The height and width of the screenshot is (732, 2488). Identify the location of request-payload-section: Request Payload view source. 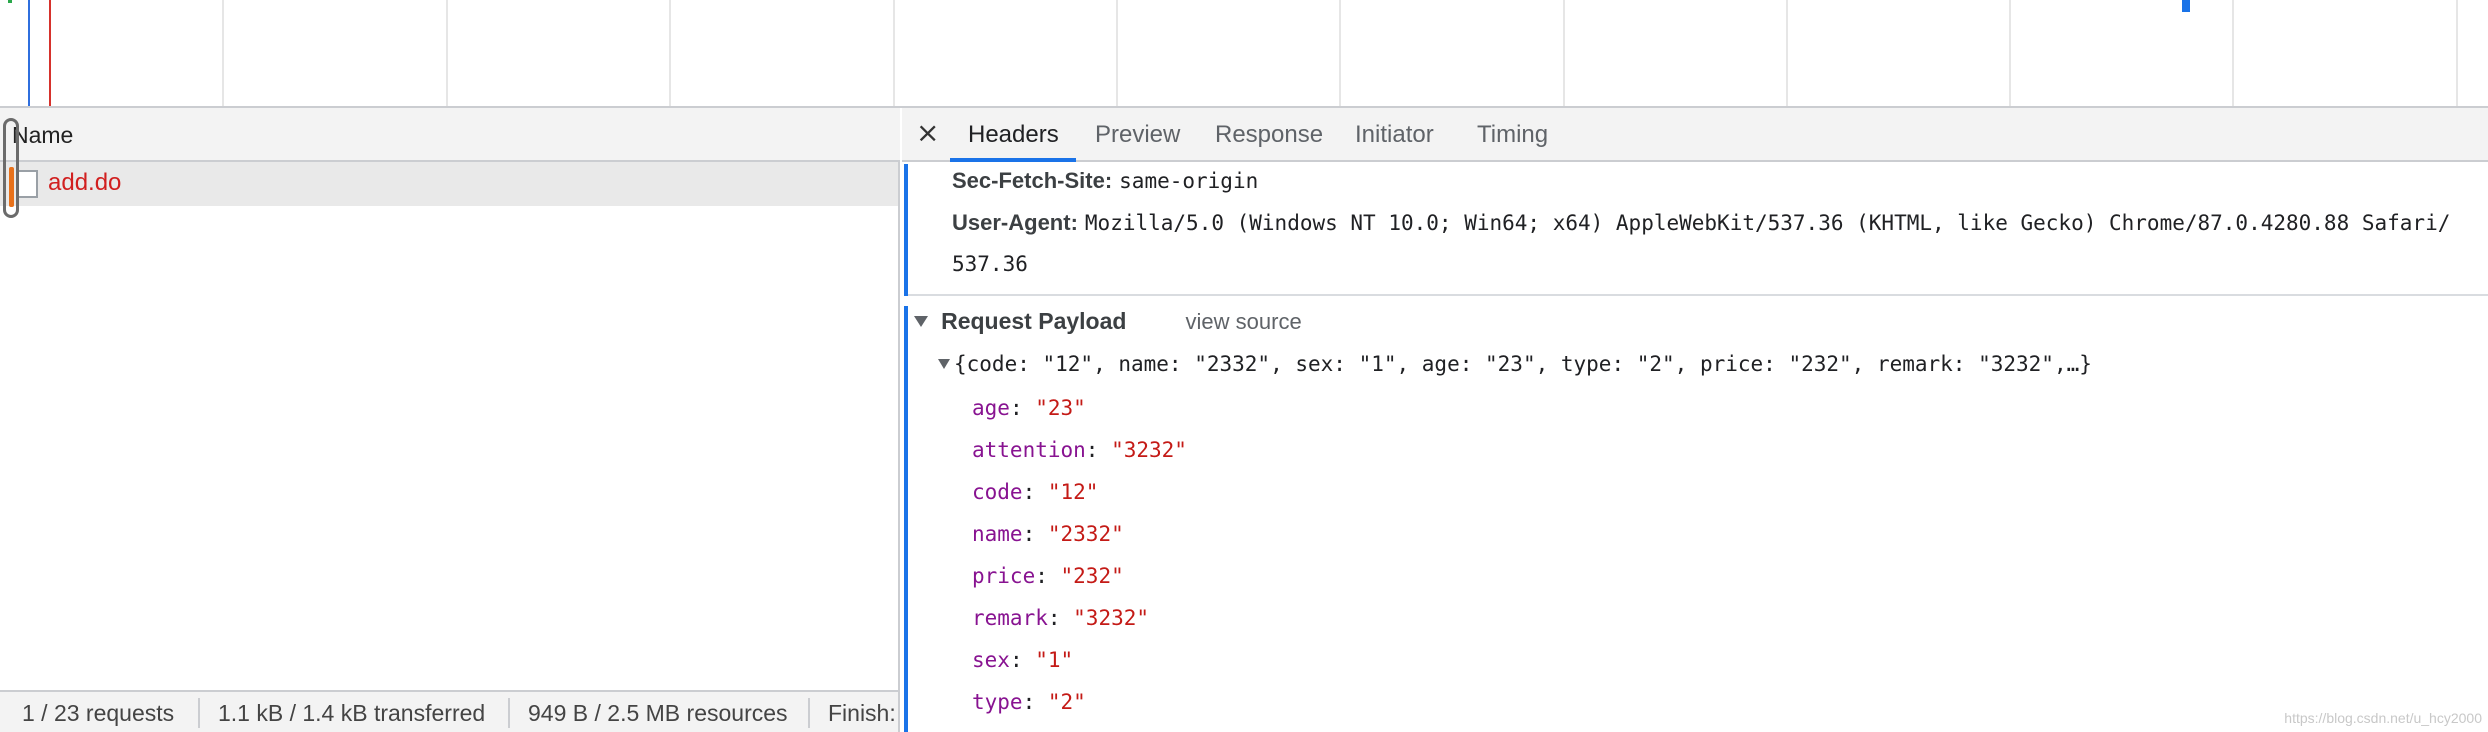
(1108, 321).